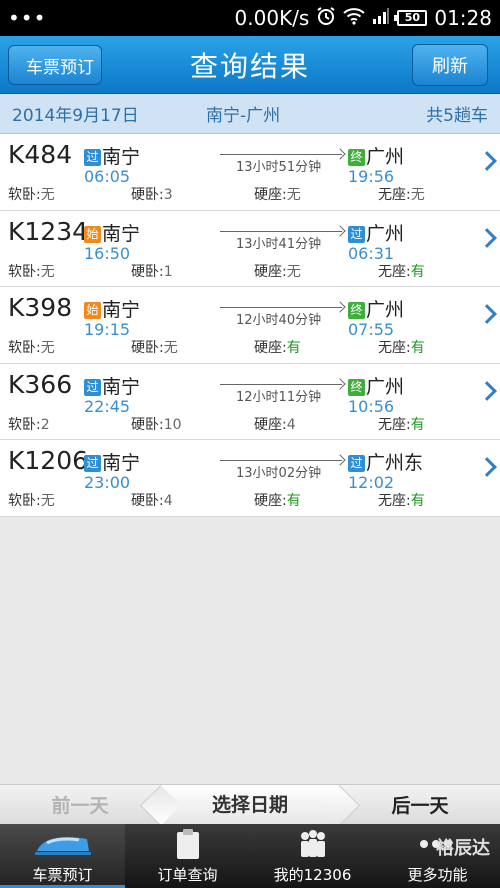  Describe the element at coordinates (168, 195) in the screenshot. I see `seat-value: 3` at that location.